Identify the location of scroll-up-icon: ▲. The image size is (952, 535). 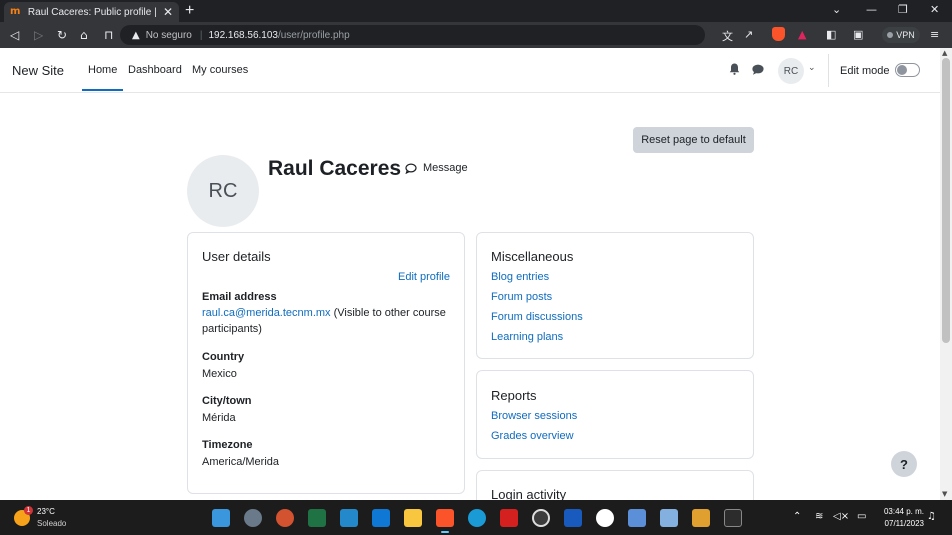
(944, 53).